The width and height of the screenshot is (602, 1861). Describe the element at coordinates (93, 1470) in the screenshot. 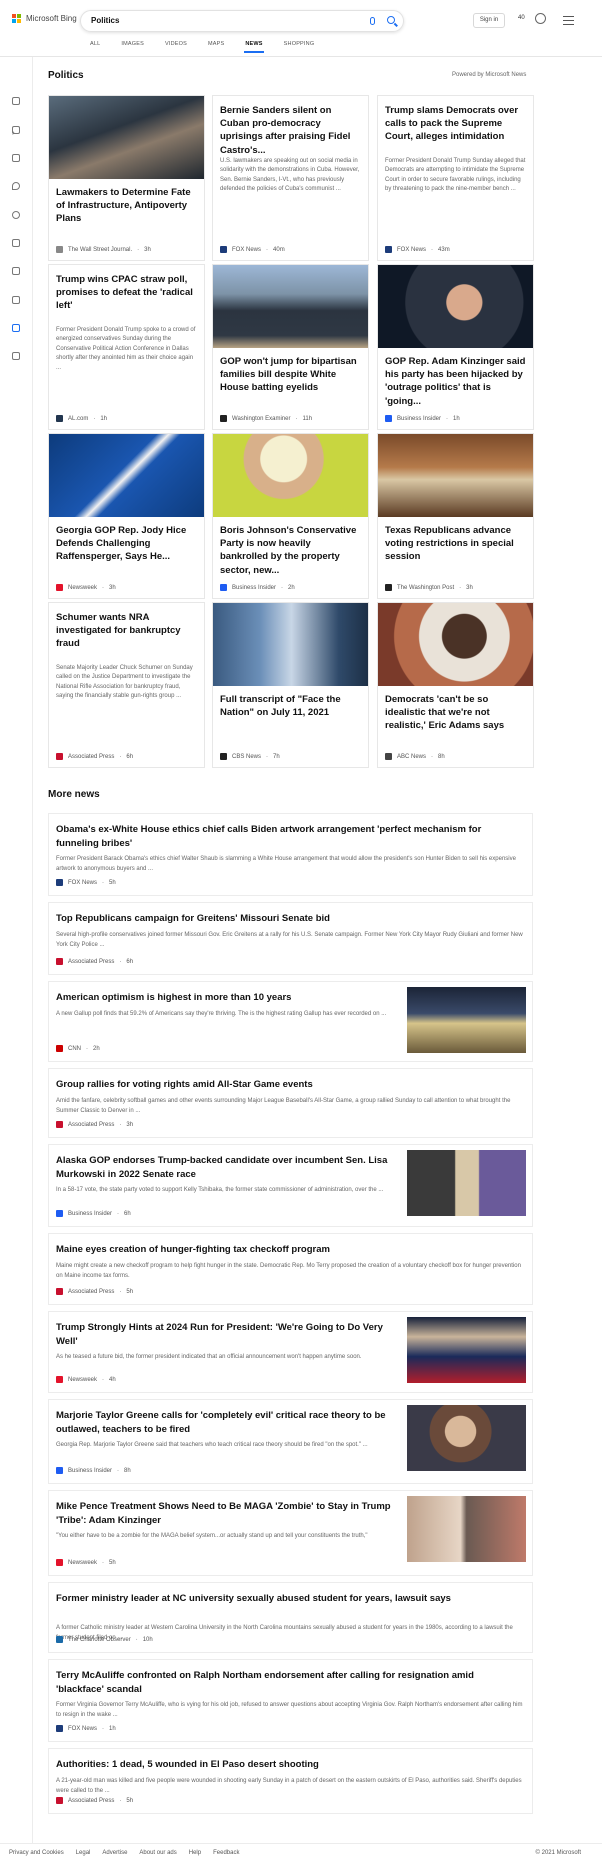

I see `more-news-source: Business Insider · 8h` at that location.